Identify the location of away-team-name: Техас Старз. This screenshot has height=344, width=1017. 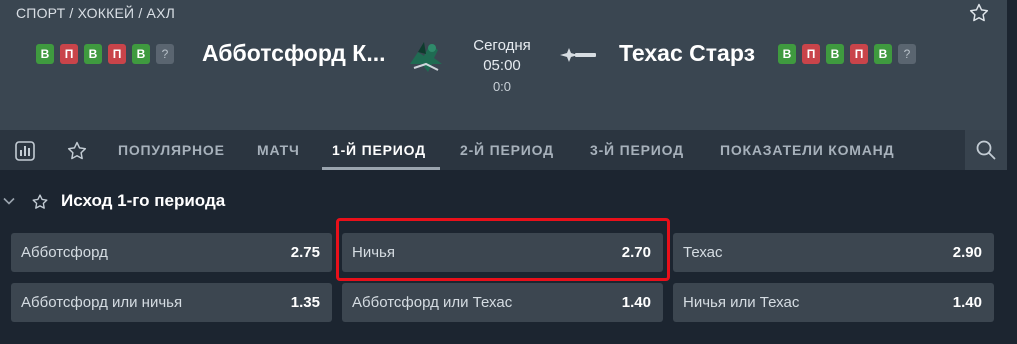
(687, 53).